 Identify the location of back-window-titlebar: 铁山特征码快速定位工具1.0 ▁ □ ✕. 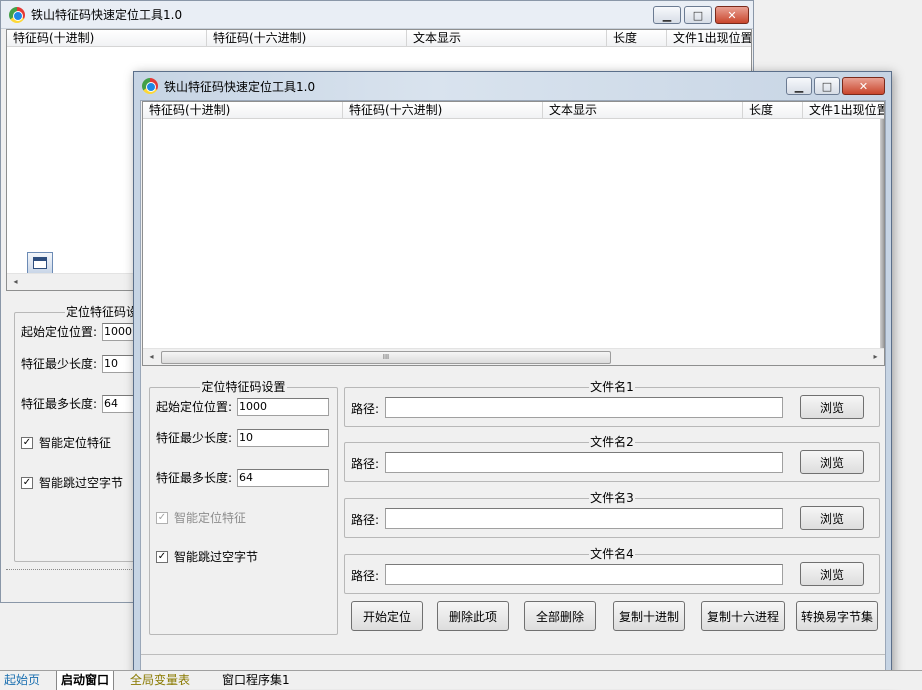
(377, 15).